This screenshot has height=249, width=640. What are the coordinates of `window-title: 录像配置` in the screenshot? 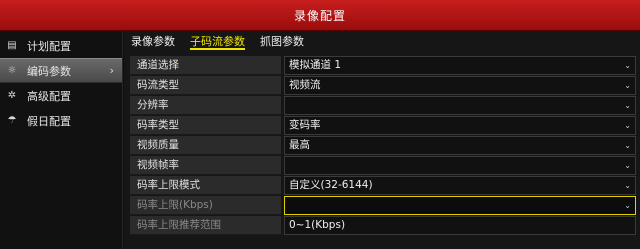 It's located at (319, 15).